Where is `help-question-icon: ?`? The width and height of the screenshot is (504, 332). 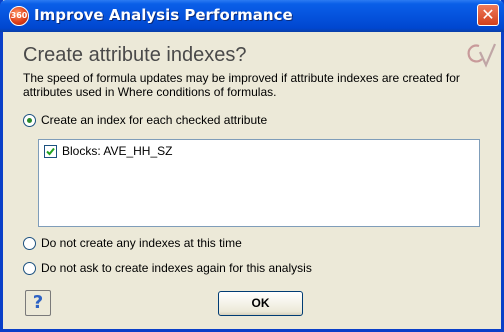
help-question-icon: ? is located at coordinates (38, 302).